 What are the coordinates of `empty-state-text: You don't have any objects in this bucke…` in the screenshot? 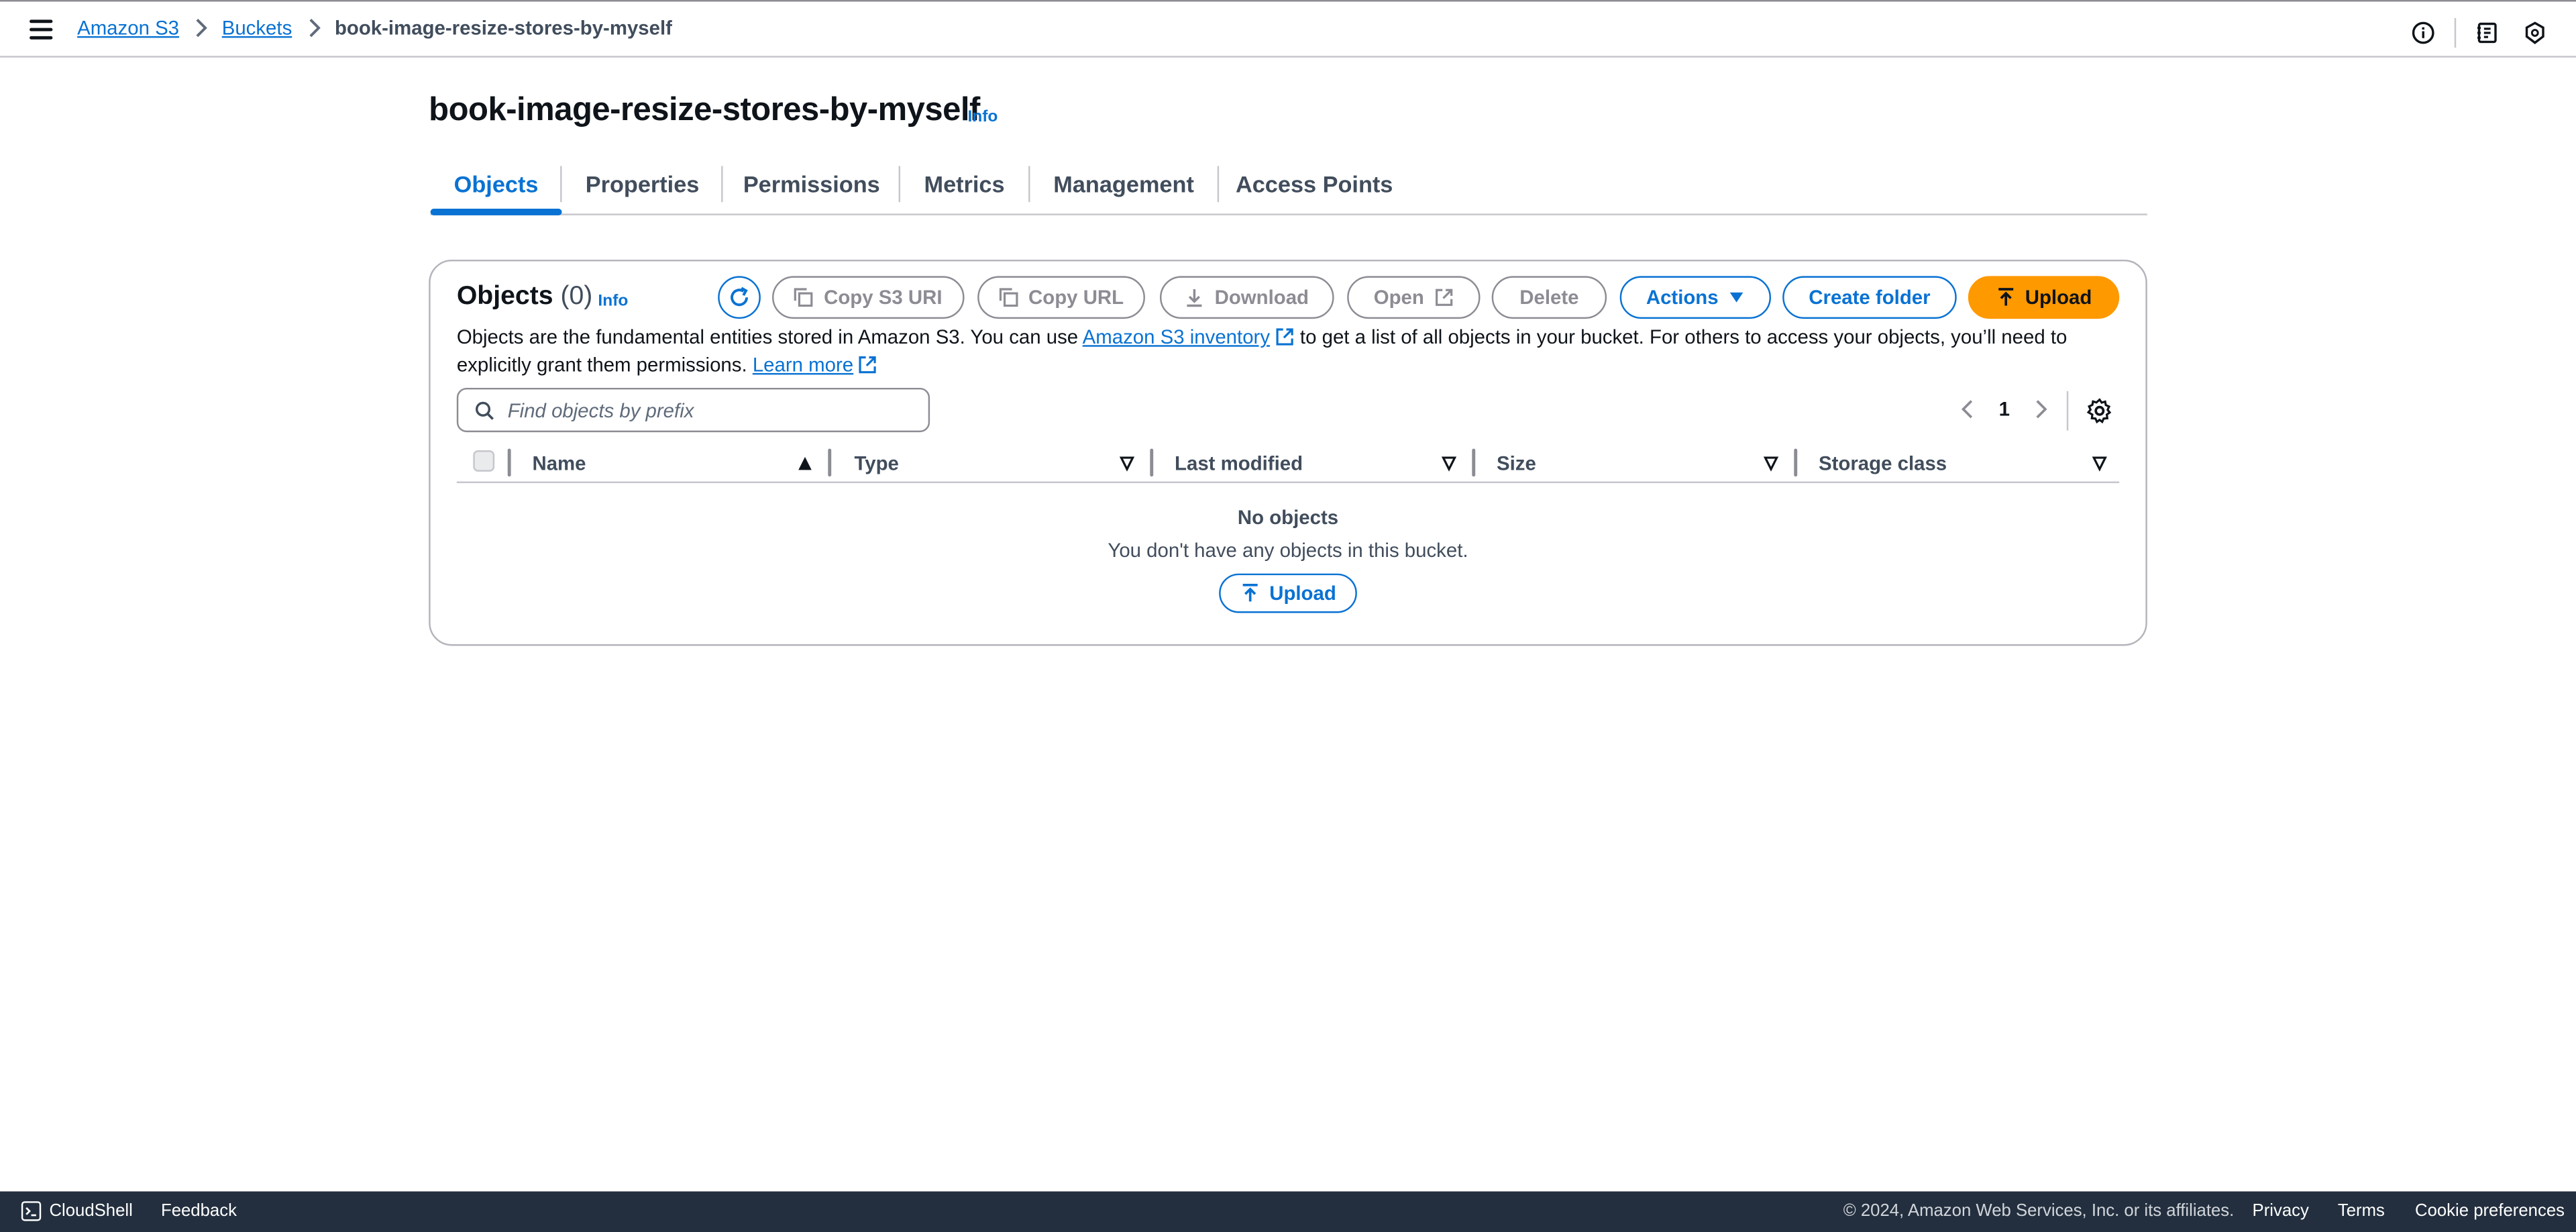 It's located at (1288, 550).